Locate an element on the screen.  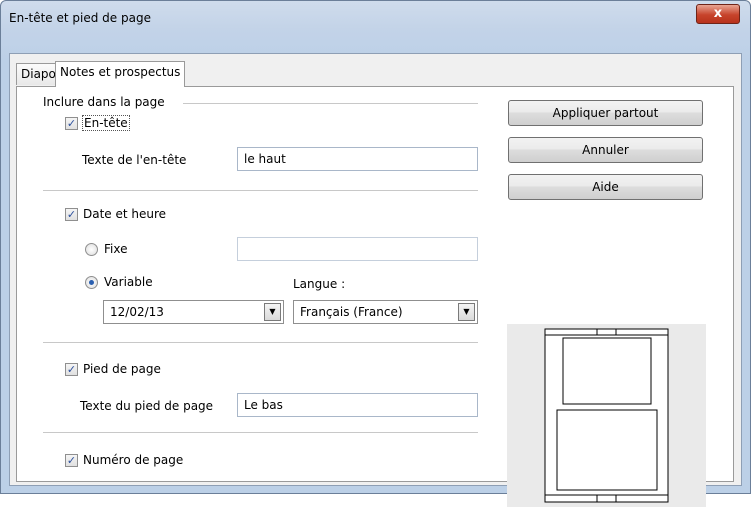
fixed-date-field is located at coordinates (357, 249).